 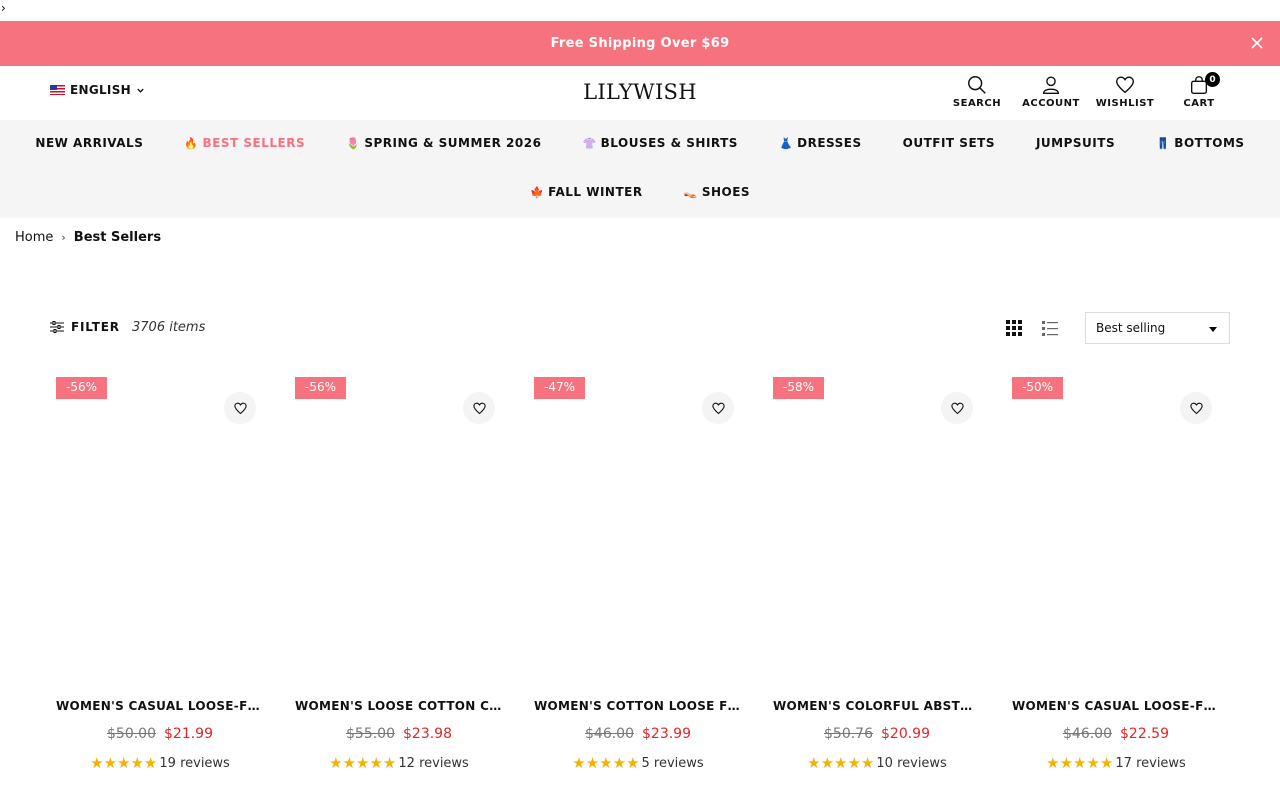 What do you see at coordinates (427, 734) in the screenshot?
I see `sale-price: $23.98` at bounding box center [427, 734].